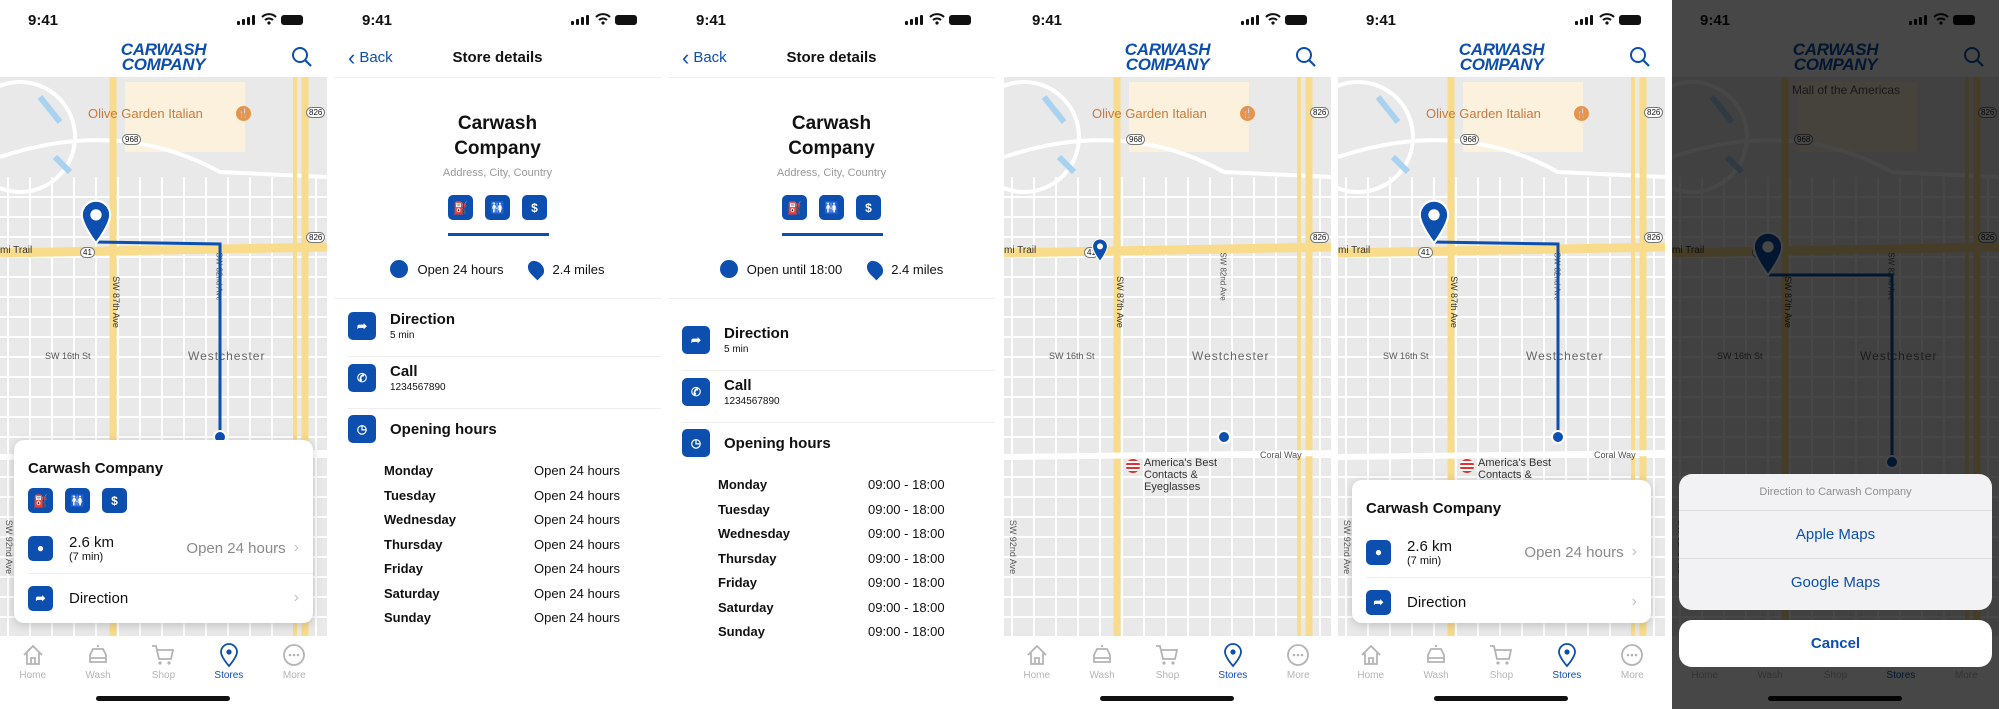 Image resolution: width=2000 pixels, height=709 pixels. Describe the element at coordinates (86, 556) in the screenshot. I see `duration-value: (7 min)` at that location.